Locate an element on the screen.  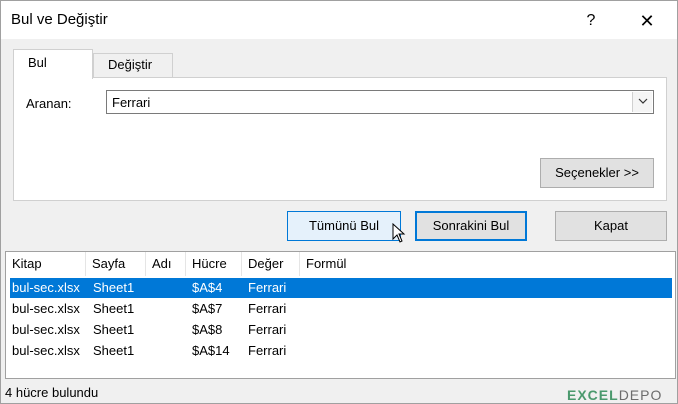
column-header-formul: Formül is located at coordinates (488, 264).